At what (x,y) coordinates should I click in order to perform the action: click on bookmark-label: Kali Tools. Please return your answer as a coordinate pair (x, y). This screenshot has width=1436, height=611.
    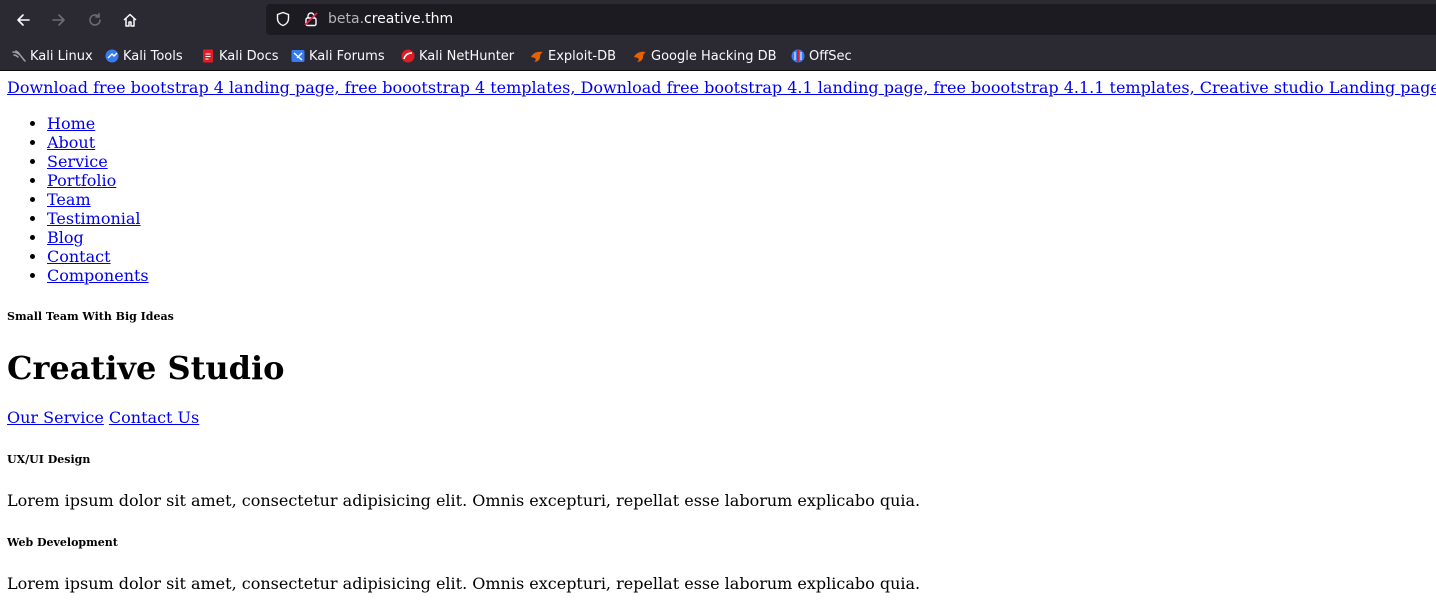
    Looking at the image, I should click on (153, 56).